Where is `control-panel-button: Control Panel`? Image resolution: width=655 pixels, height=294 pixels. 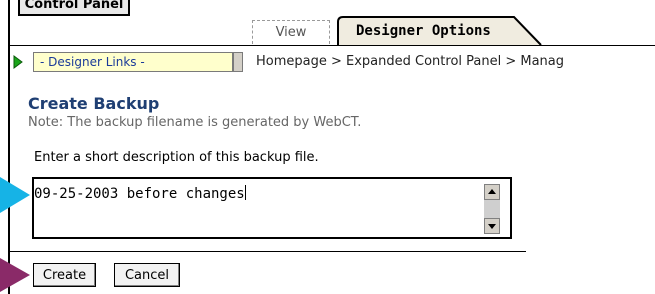 control-panel-button: Control Panel is located at coordinates (74, 8).